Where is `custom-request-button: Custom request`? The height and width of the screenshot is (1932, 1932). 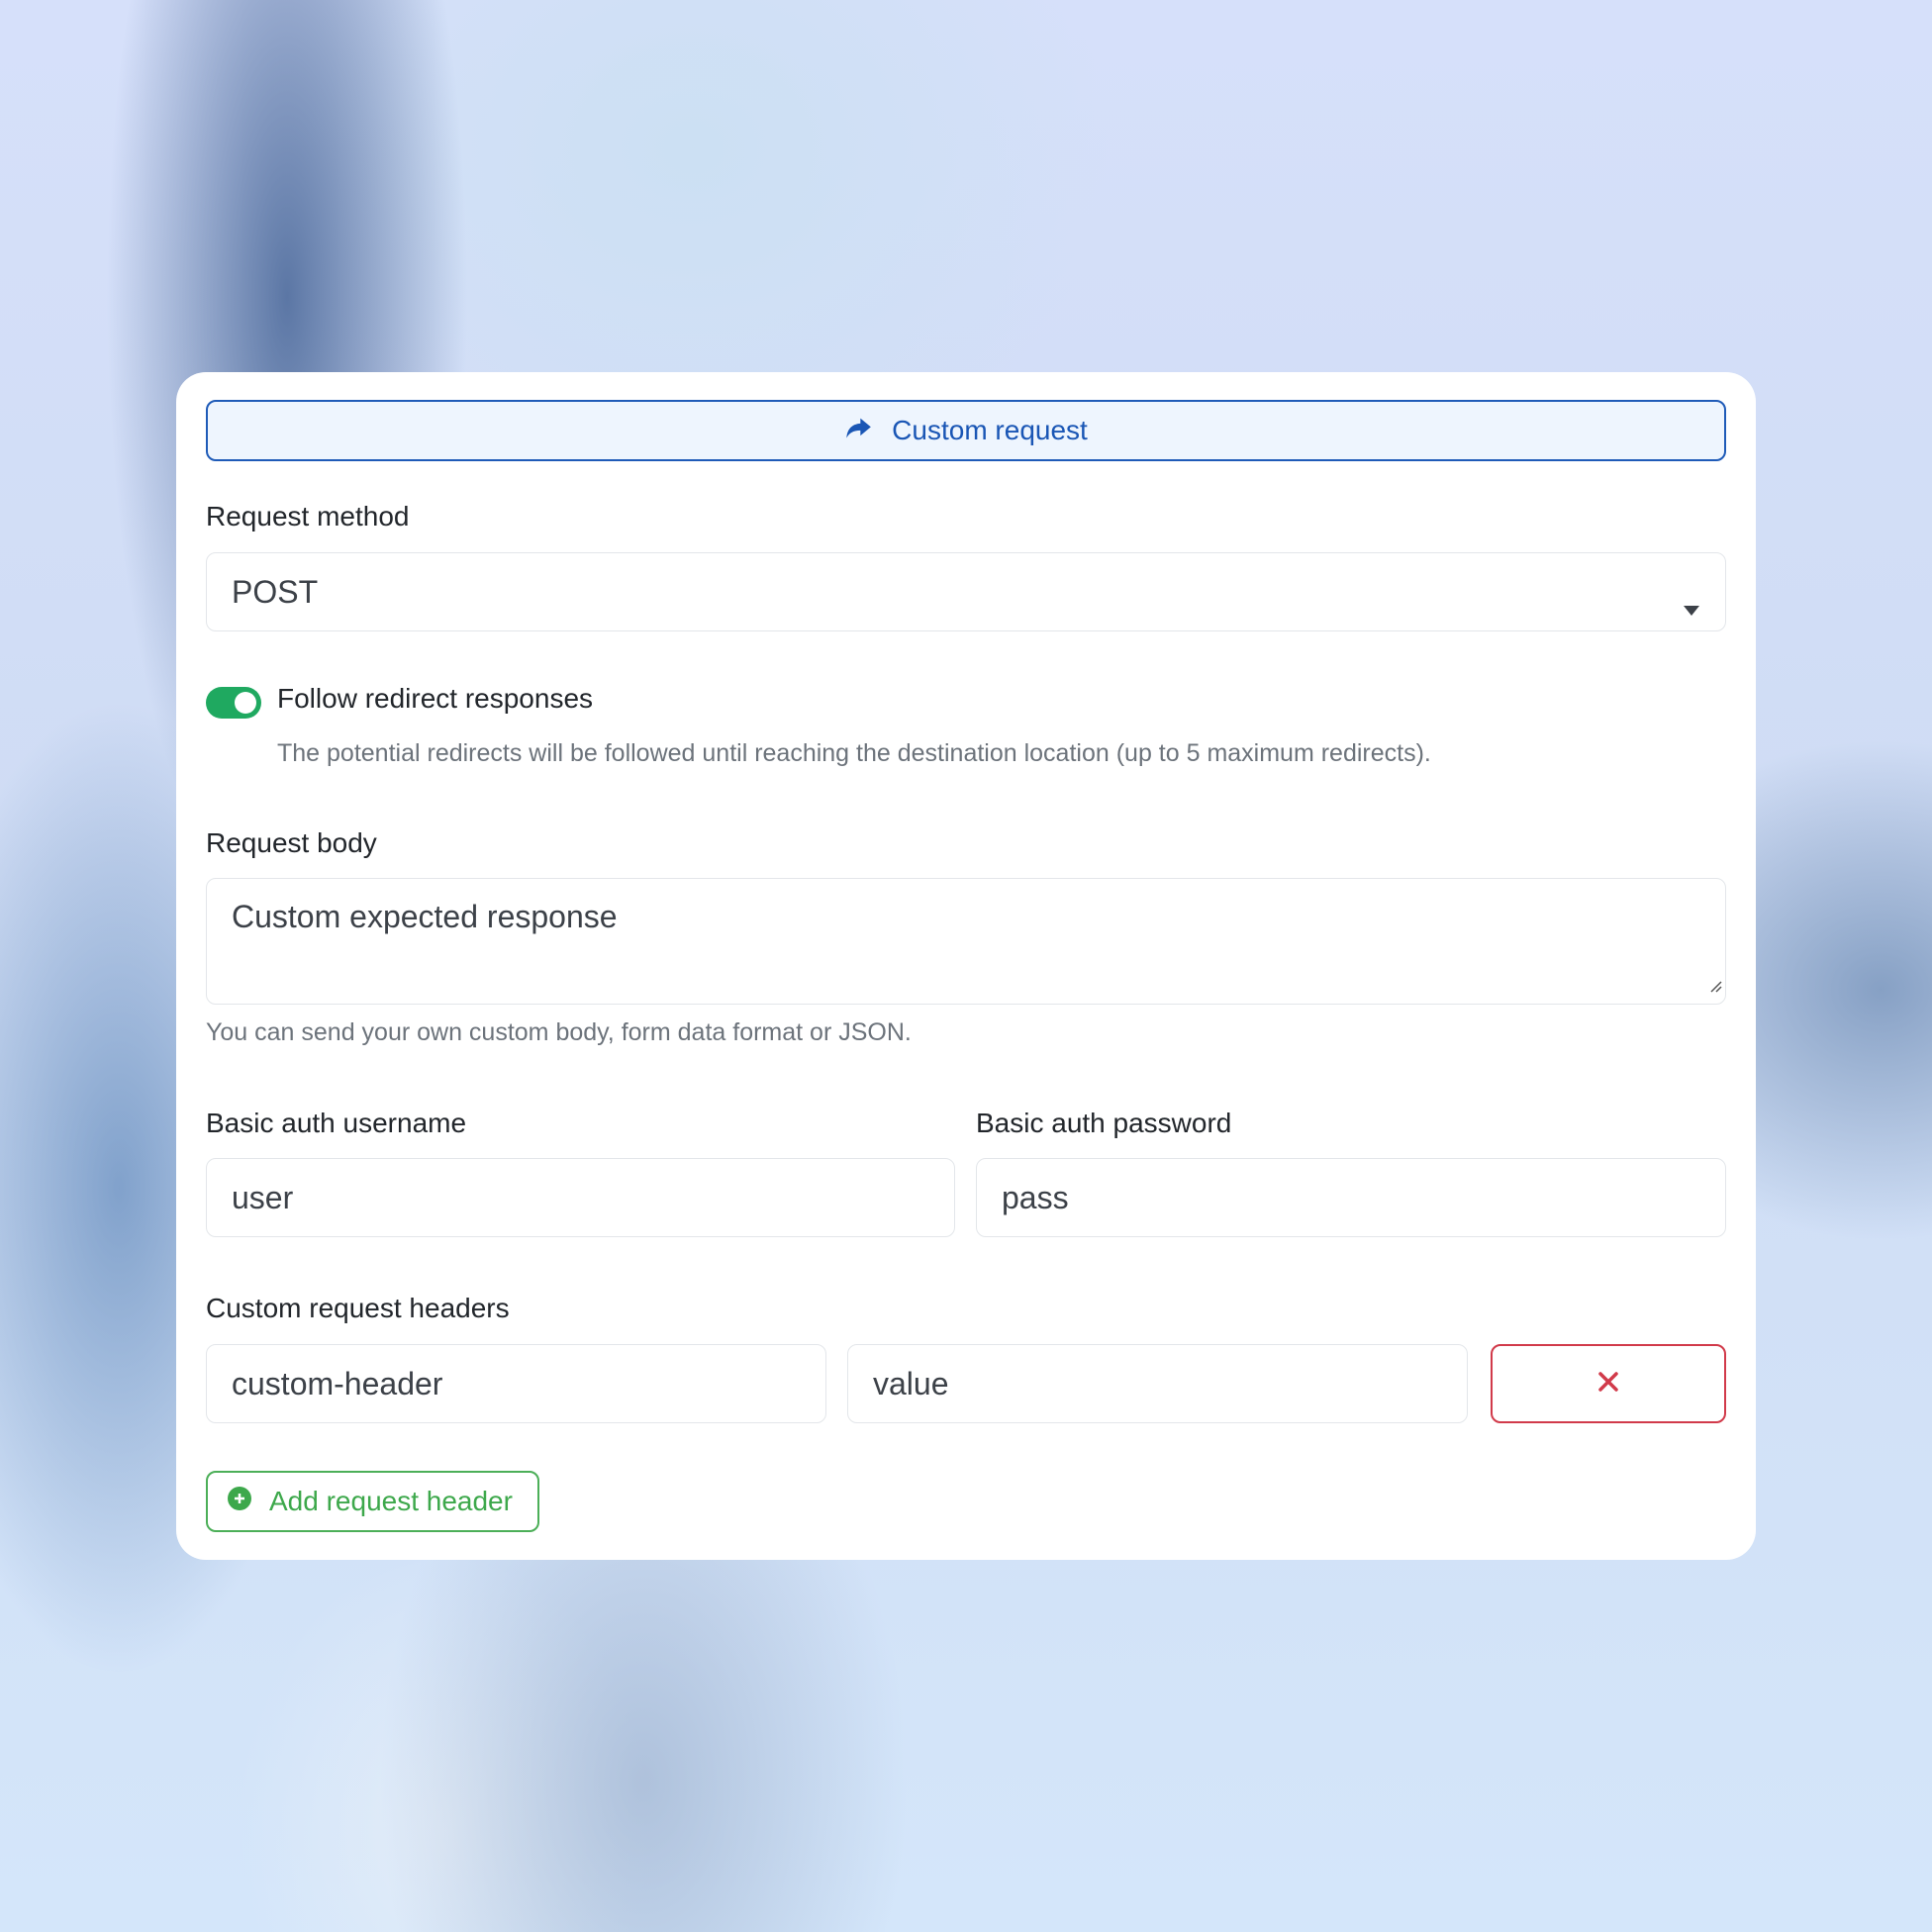
custom-request-button: Custom request is located at coordinates (966, 430).